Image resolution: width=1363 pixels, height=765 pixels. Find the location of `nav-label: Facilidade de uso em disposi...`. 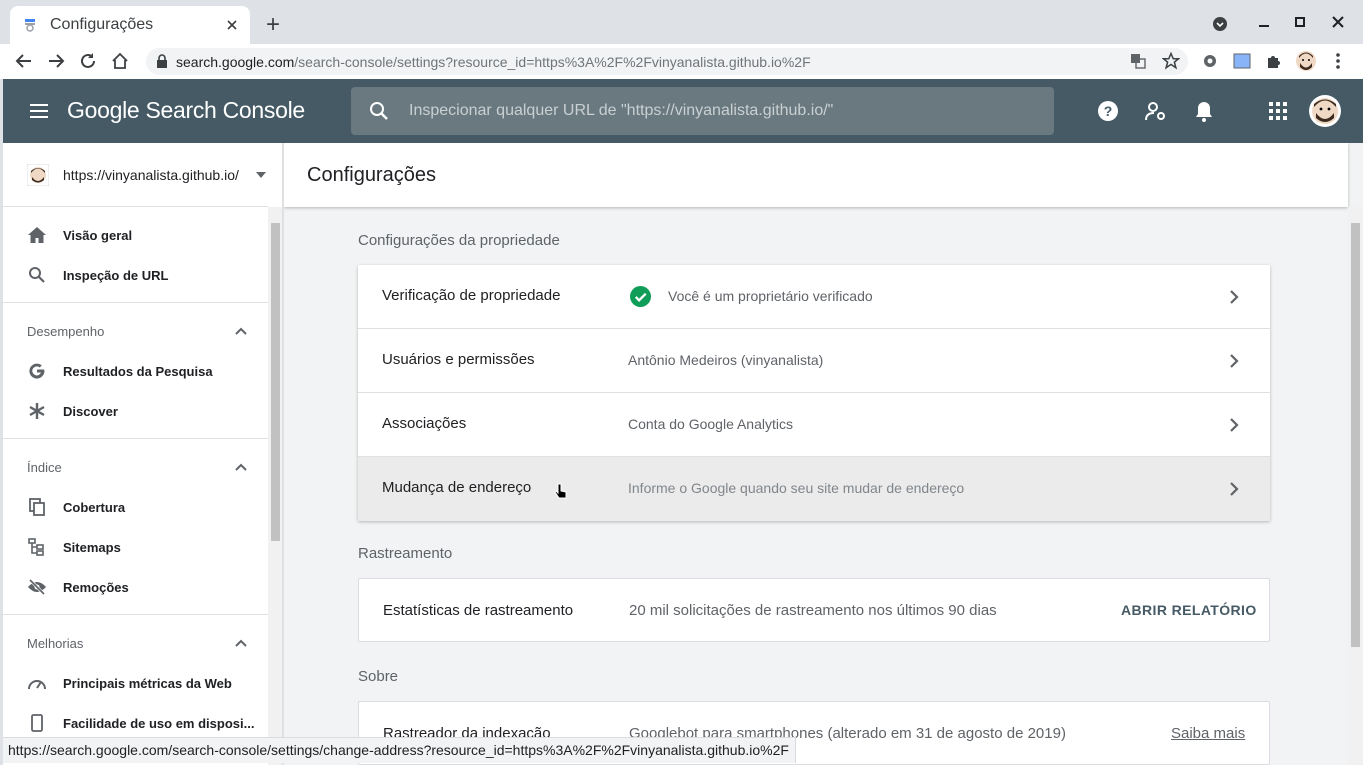

nav-label: Facilidade de uso em disposi... is located at coordinates (159, 723).